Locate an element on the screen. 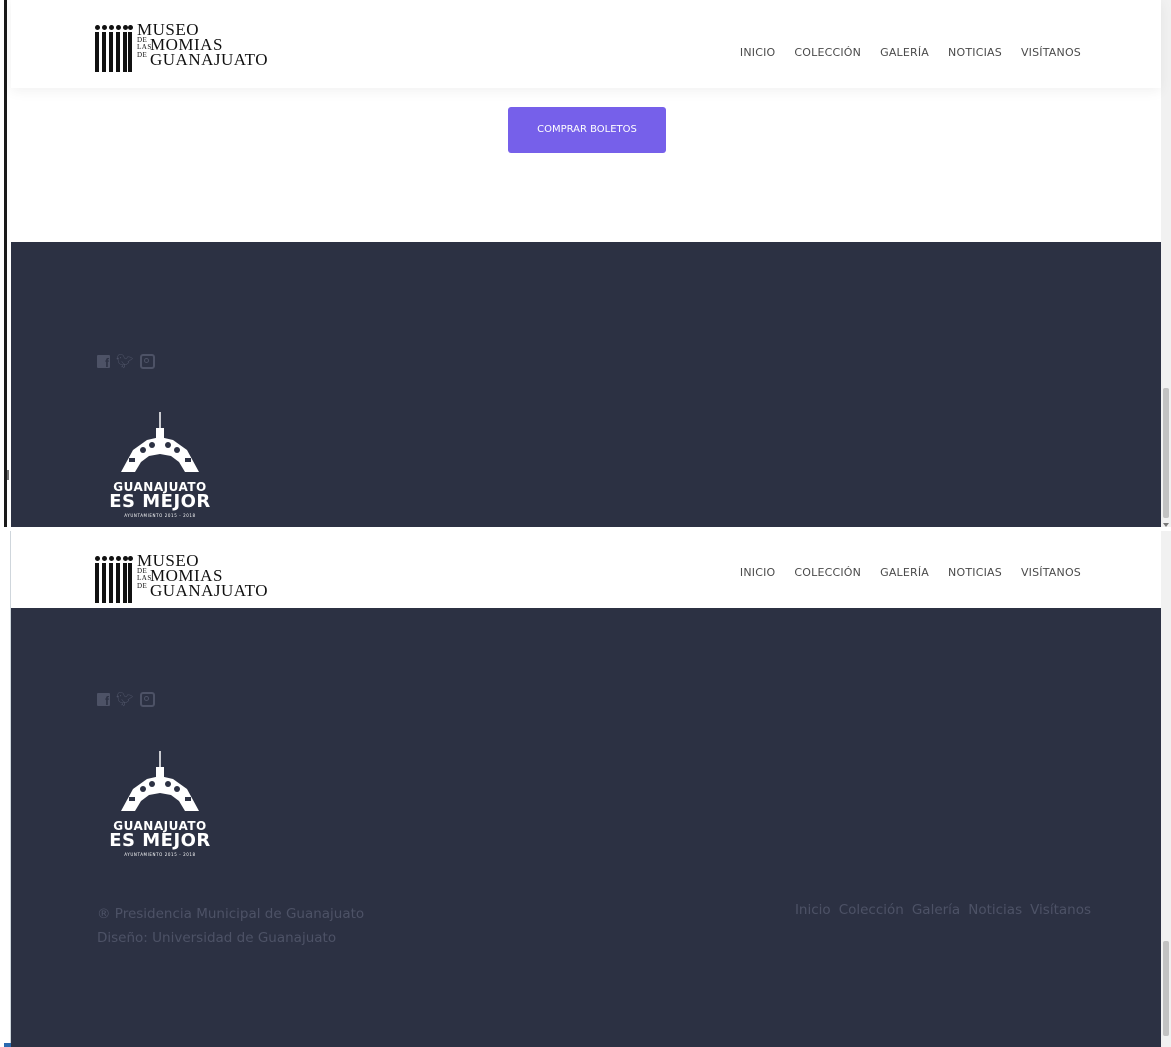 The width and height of the screenshot is (1171, 1047). footer-nav-visitanos: Visítanos is located at coordinates (1060, 910).